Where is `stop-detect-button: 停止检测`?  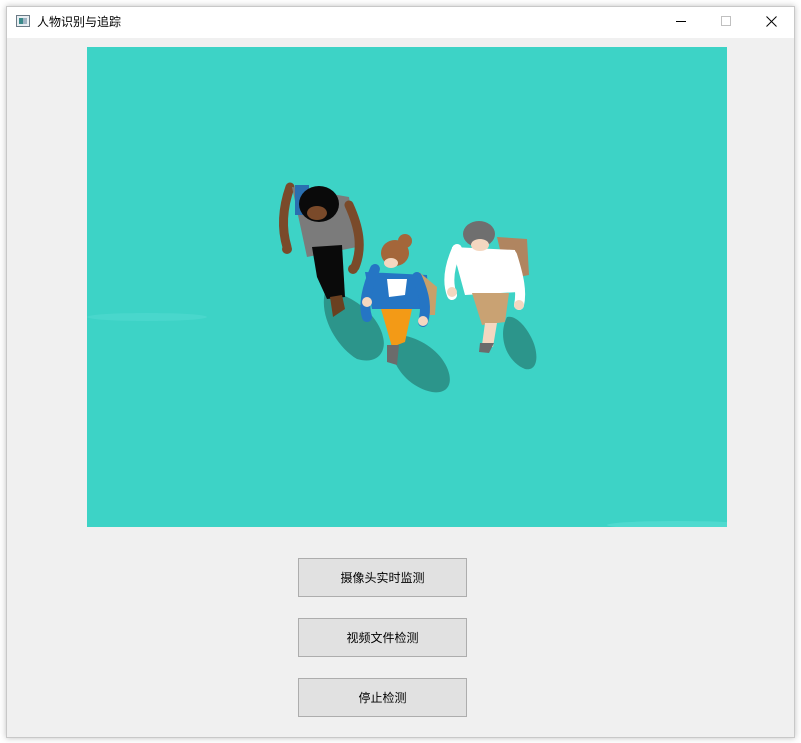 stop-detect-button: 停止检测 is located at coordinates (382, 697).